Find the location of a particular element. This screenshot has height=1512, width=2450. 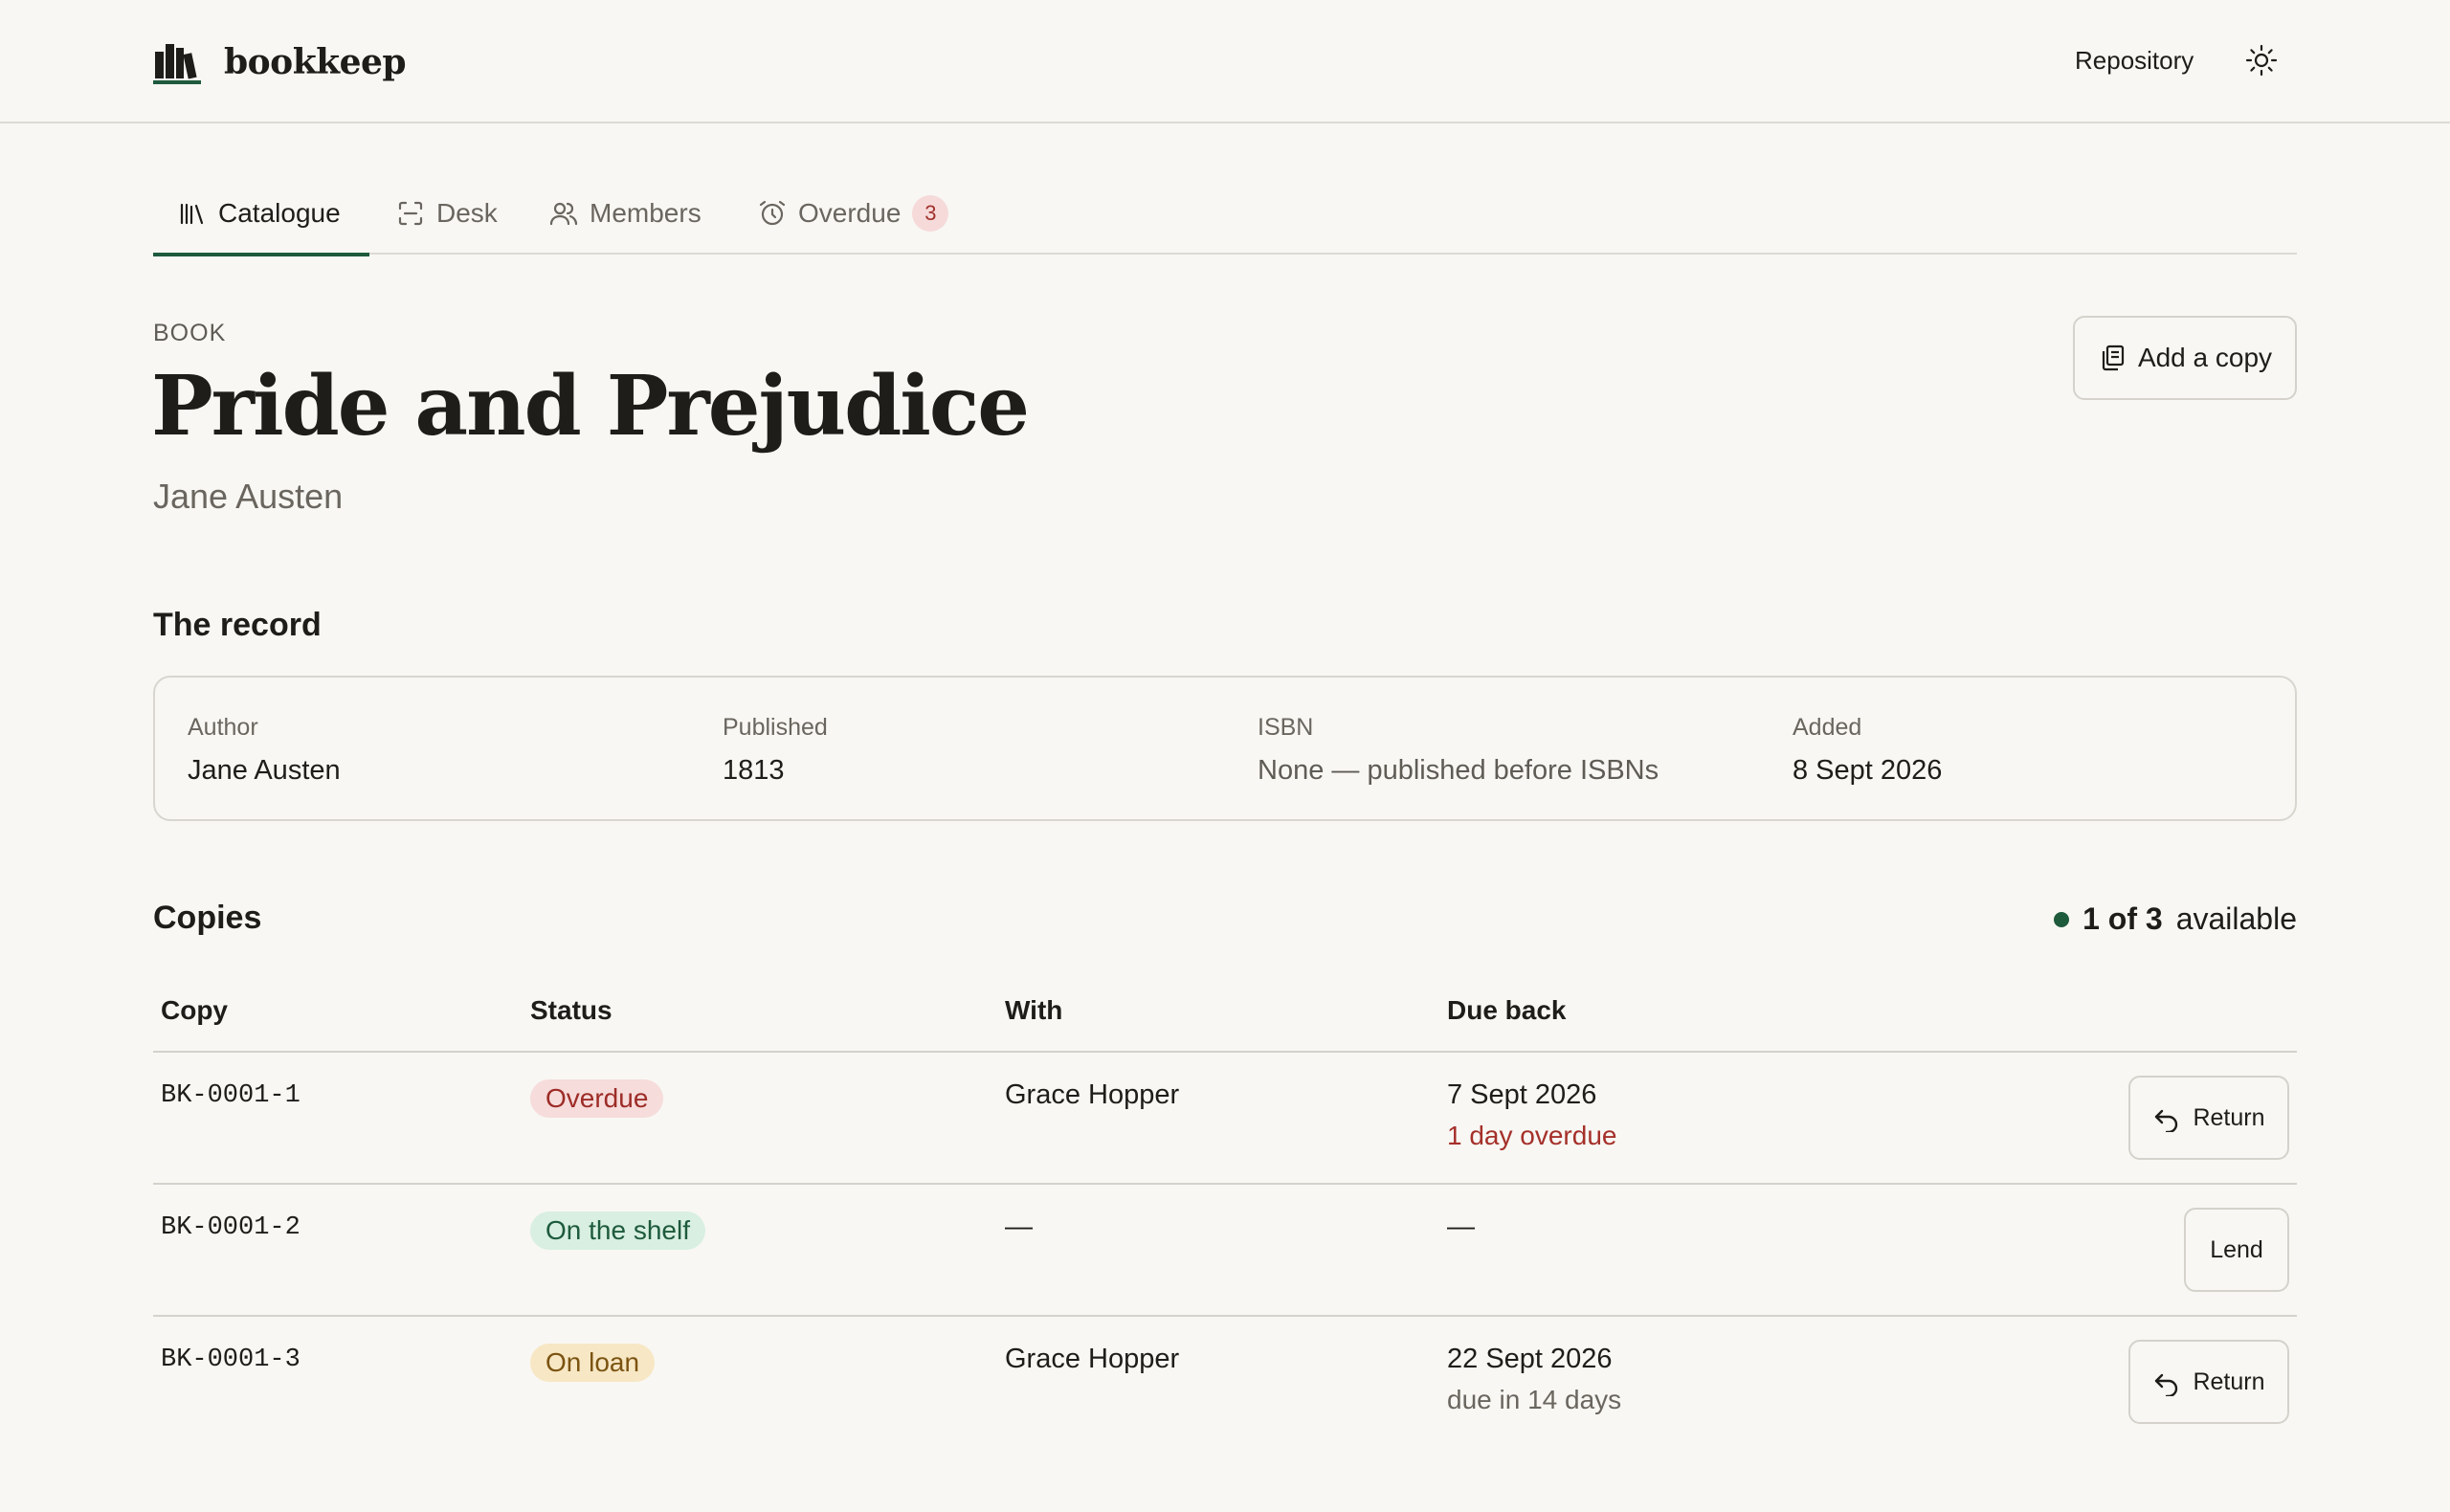

availability-count: 1 of 3 is located at coordinates (2122, 918).